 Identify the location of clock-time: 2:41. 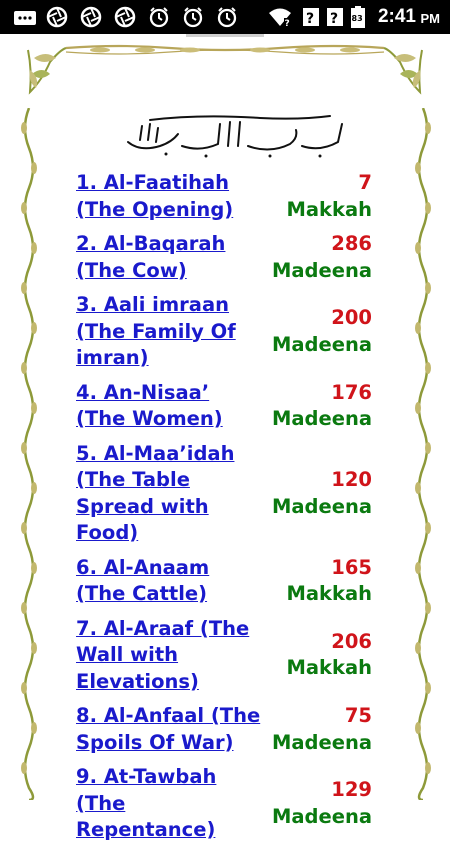
(396, 16).